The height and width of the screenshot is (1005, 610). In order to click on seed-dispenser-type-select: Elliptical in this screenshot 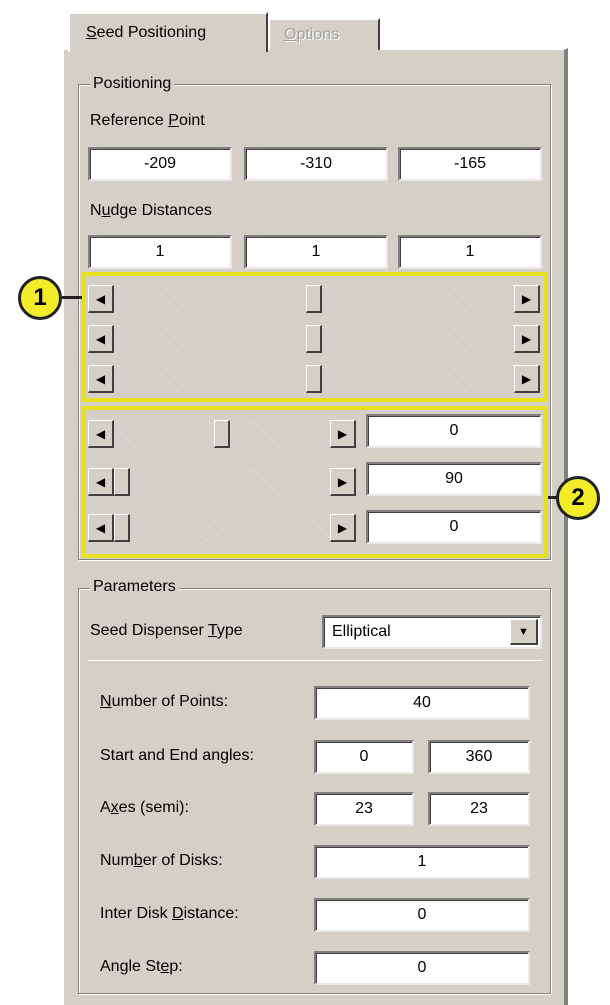, I will do `click(432, 632)`.